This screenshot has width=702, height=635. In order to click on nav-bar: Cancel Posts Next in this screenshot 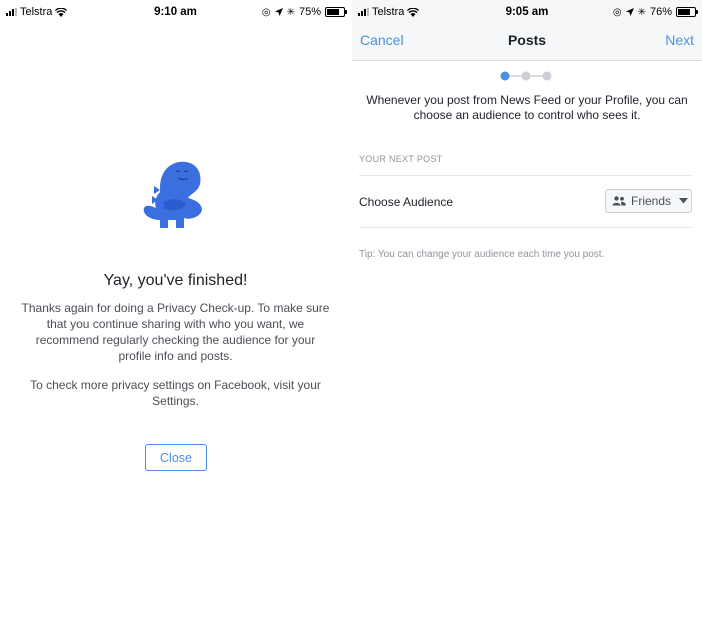, I will do `click(527, 42)`.